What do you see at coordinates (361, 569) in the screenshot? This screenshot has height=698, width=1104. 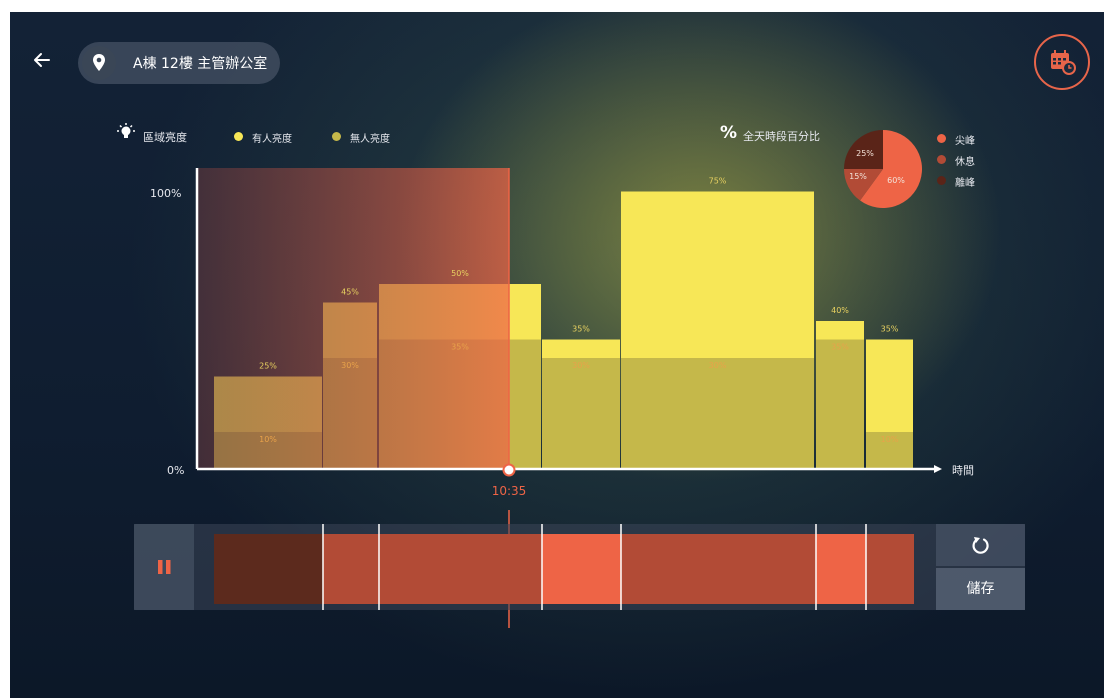 I see `timeline-elapsed-shade` at bounding box center [361, 569].